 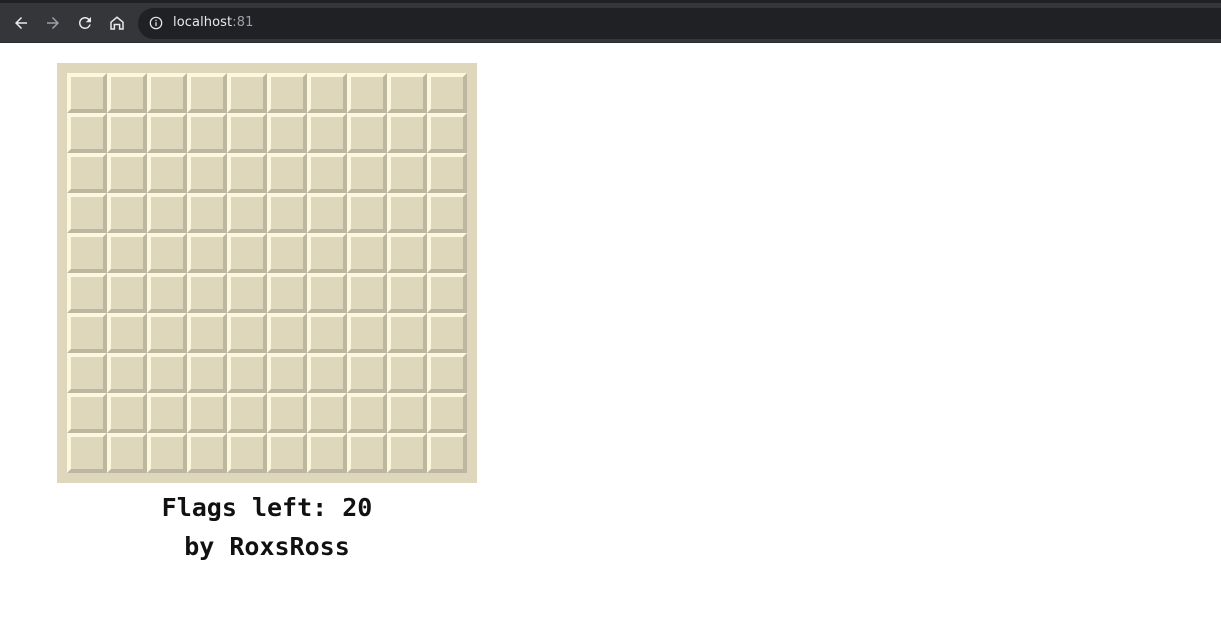 I want to click on forward-button, so click(x=53, y=23).